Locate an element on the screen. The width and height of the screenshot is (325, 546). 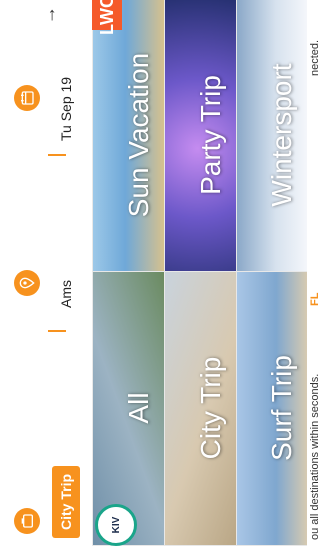
brand-logo-right: LWC is located at coordinates (107, 17).